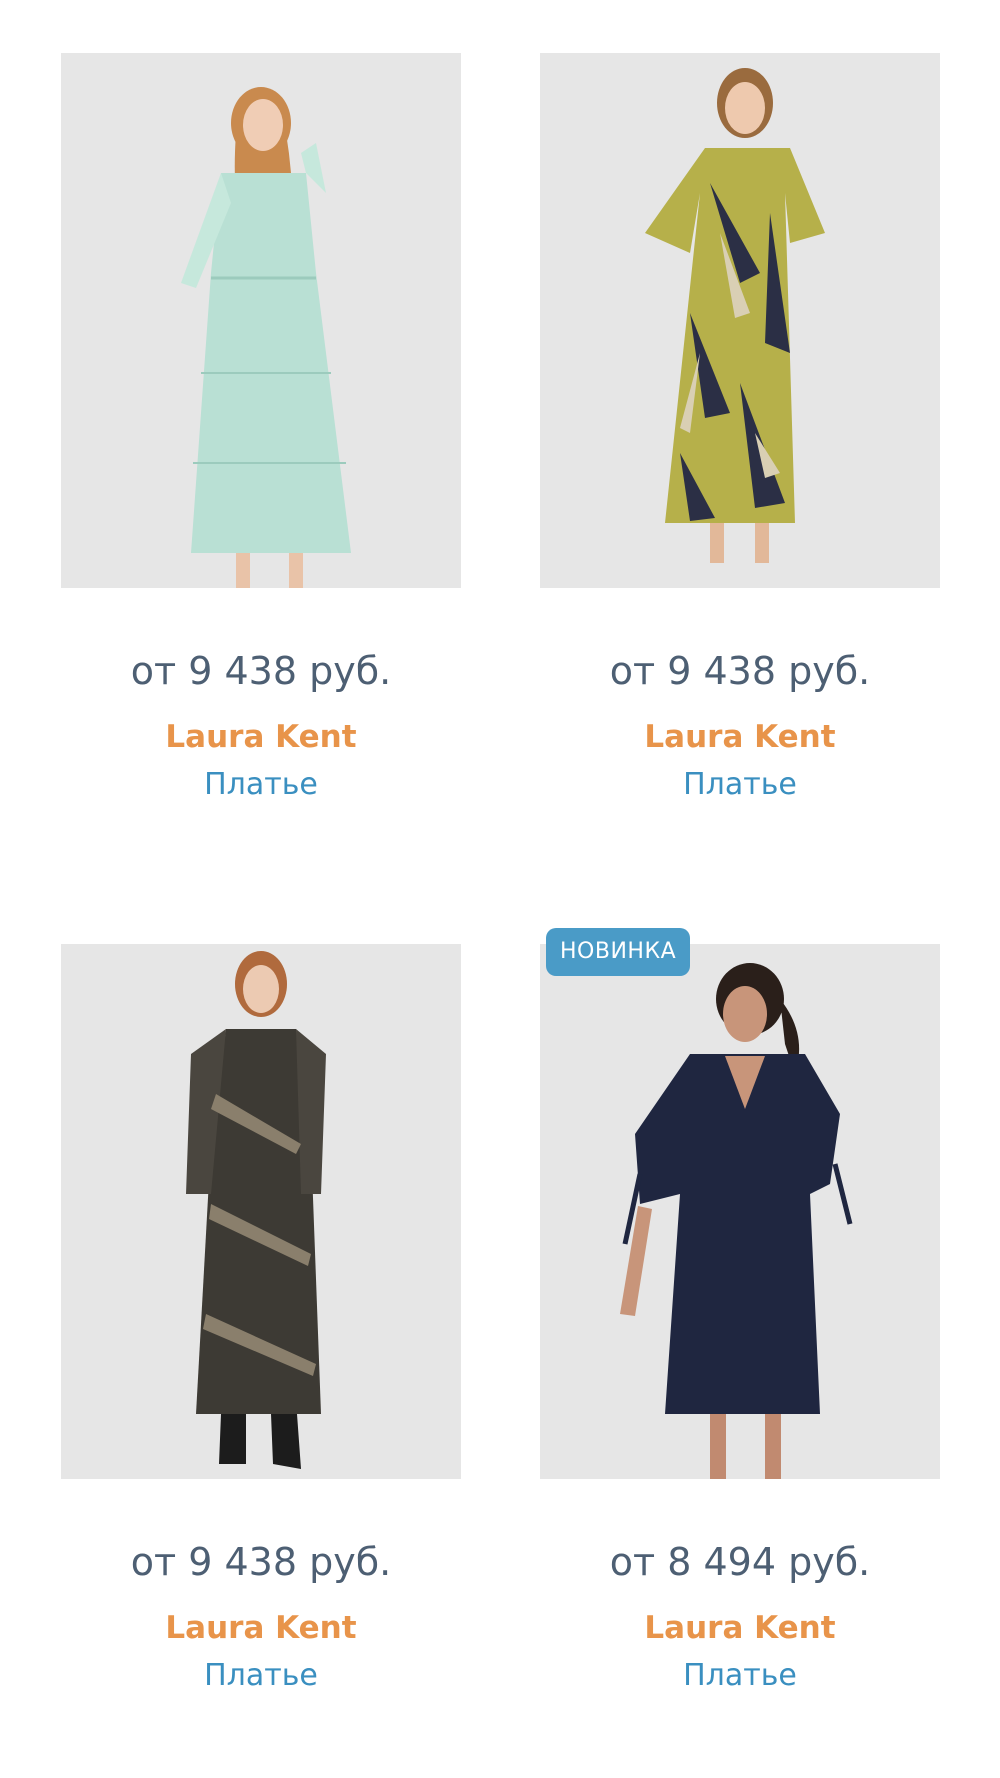 The width and height of the screenshot is (1000, 1778). Describe the element at coordinates (256, 1210) in the screenshot. I see `dark-maxi-dress-image` at that location.